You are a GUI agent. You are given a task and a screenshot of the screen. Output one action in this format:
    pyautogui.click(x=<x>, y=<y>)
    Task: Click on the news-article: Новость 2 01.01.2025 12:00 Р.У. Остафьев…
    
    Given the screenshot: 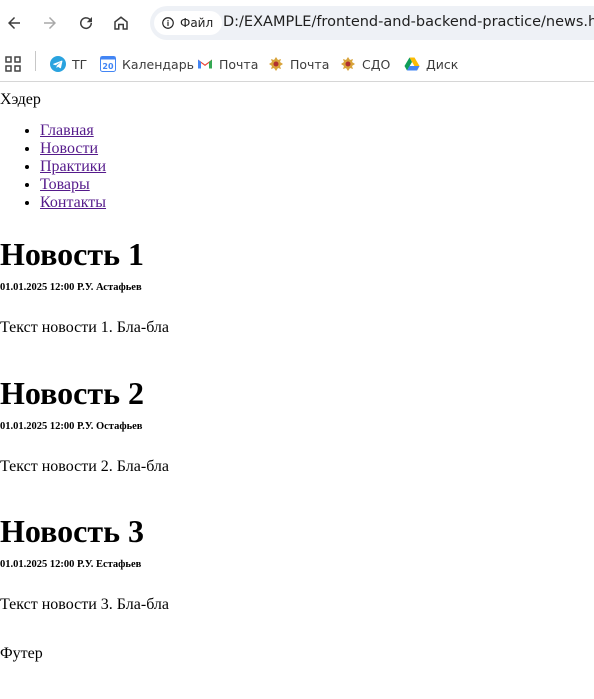 What is the action you would take?
    pyautogui.click(x=297, y=425)
    